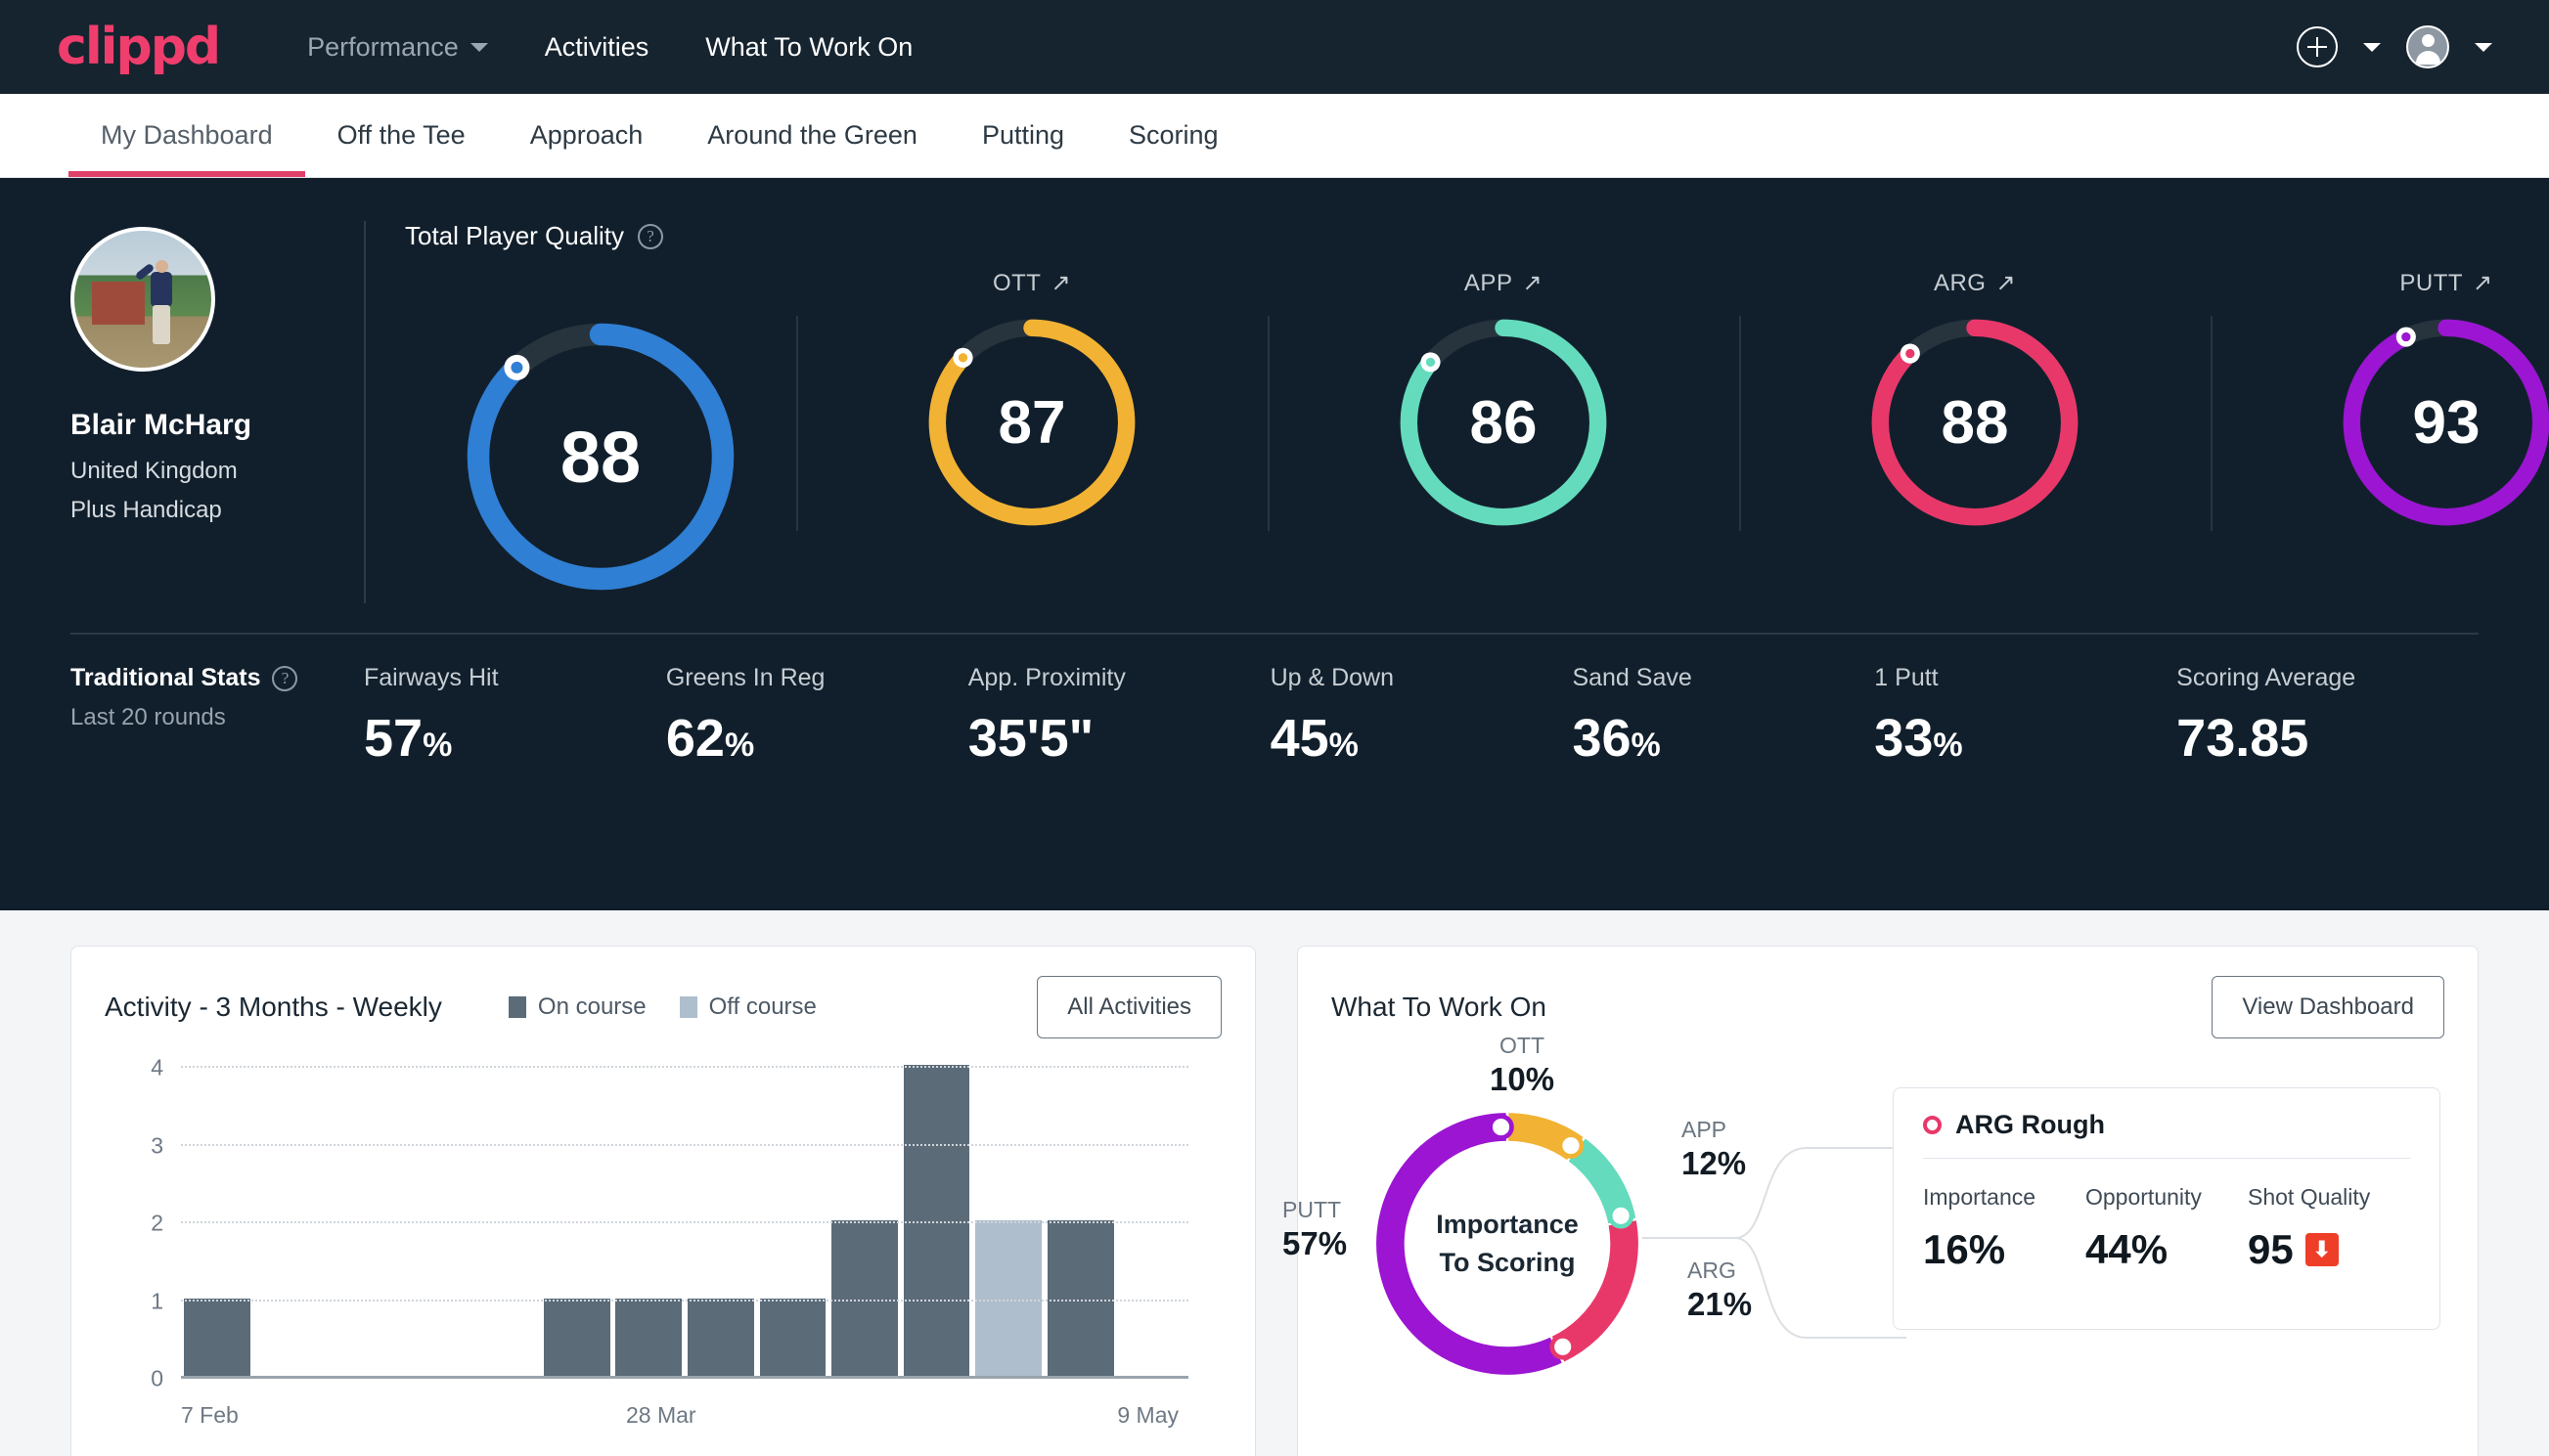 Image resolution: width=2549 pixels, height=1456 pixels. What do you see at coordinates (2372, 47) in the screenshot?
I see `add-menu-chevron-down-icon` at bounding box center [2372, 47].